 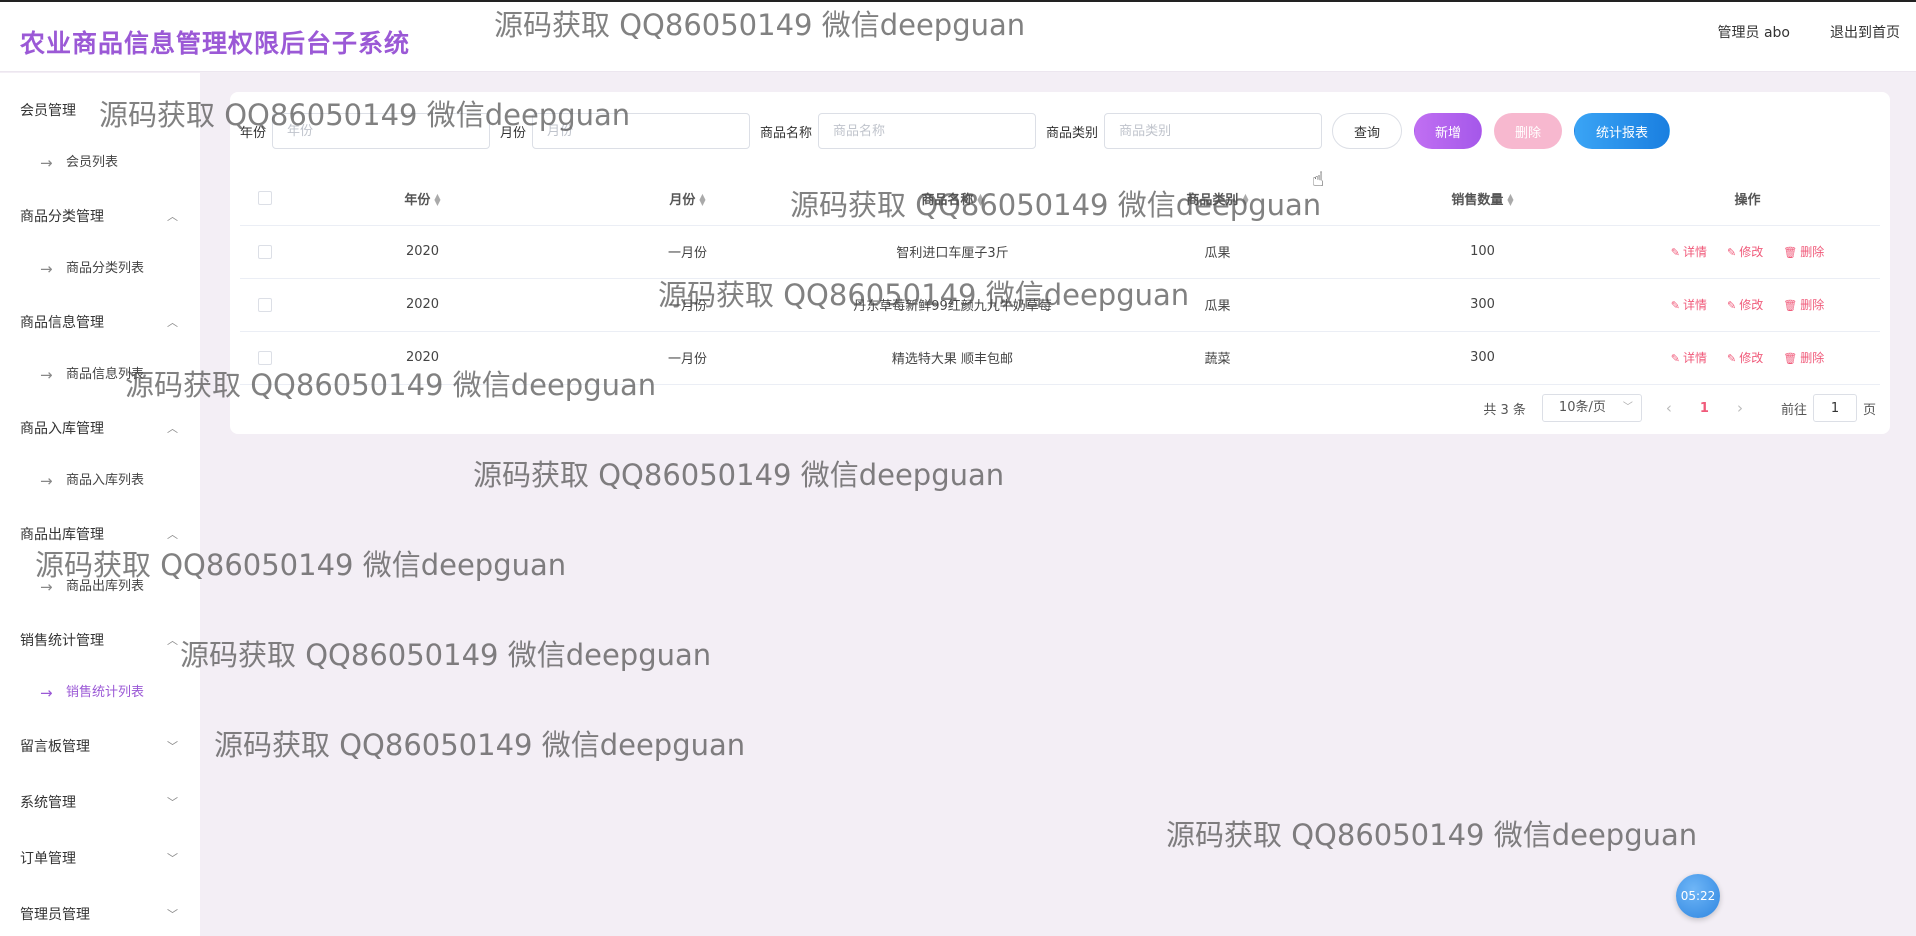 I want to click on cell-name: 精选特大果 顺丰包邮, so click(x=952, y=358).